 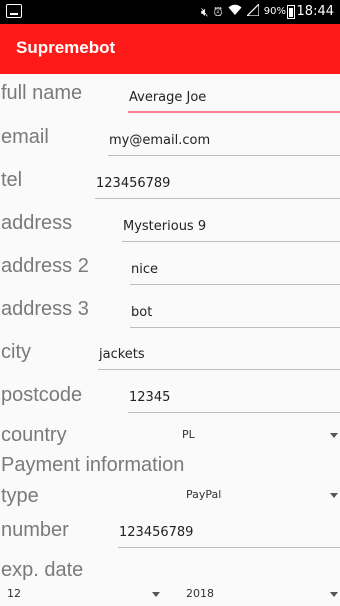 I want to click on tel-field: 123456789, so click(x=217, y=184).